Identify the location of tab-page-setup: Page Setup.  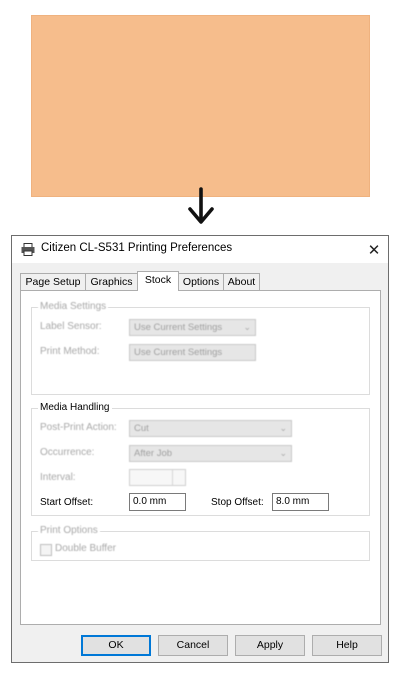
(53, 281).